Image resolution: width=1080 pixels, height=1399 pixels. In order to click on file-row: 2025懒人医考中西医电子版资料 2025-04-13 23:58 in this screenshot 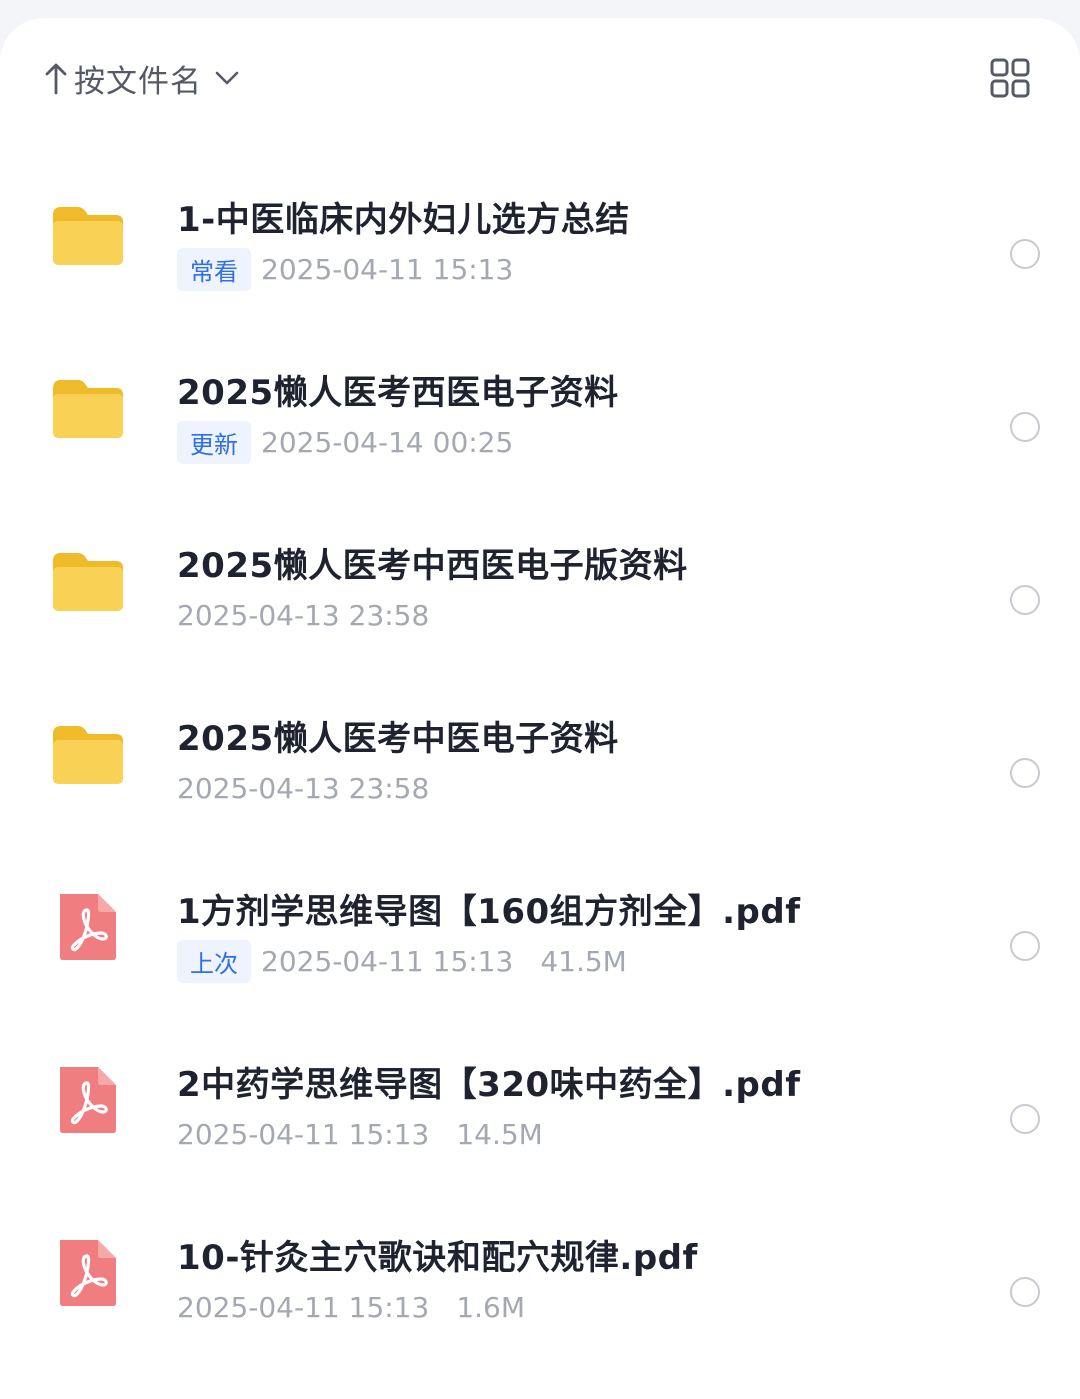, I will do `click(540, 576)`.